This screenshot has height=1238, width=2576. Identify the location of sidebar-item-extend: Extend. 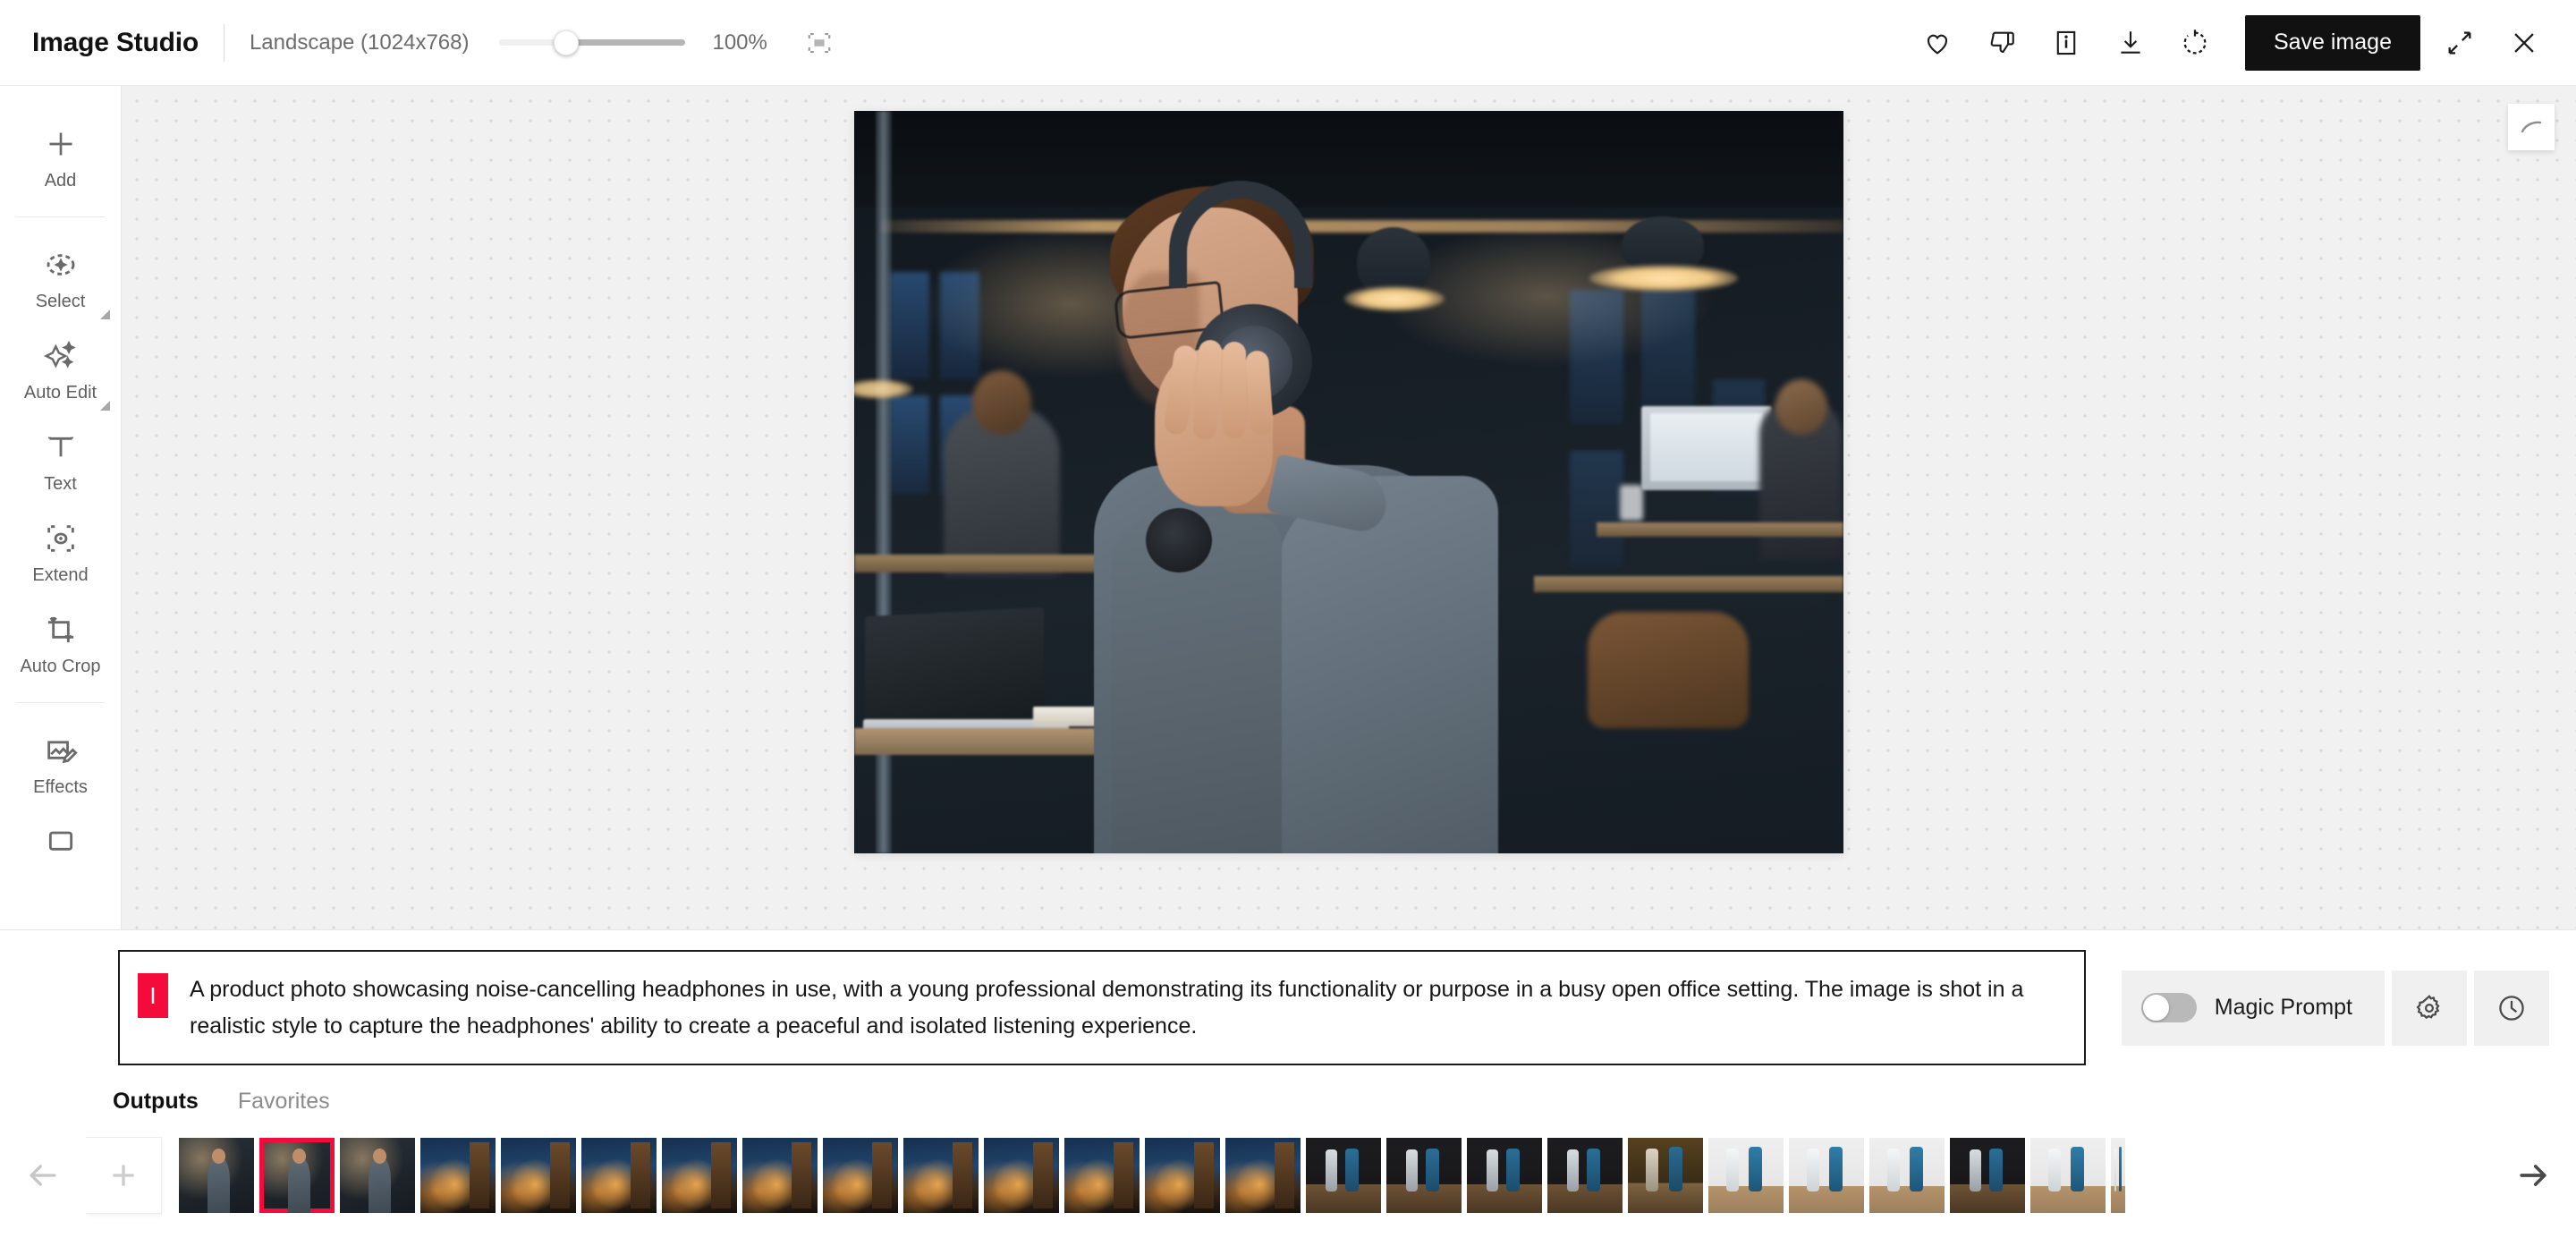
(60, 551).